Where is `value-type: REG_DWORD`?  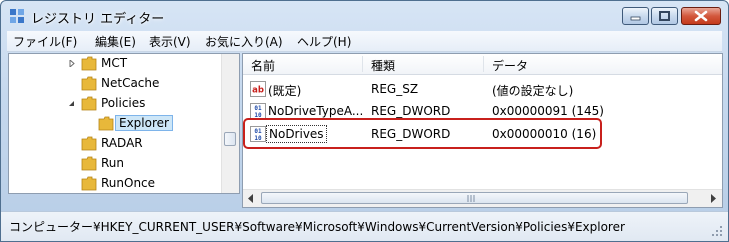 value-type: REG_DWORD is located at coordinates (411, 111).